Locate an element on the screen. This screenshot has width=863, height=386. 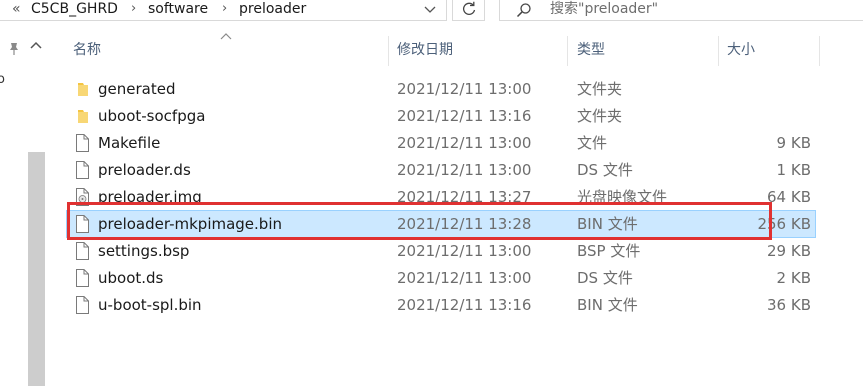
breadcrumb-item-preloader: preloader is located at coordinates (272, 9).